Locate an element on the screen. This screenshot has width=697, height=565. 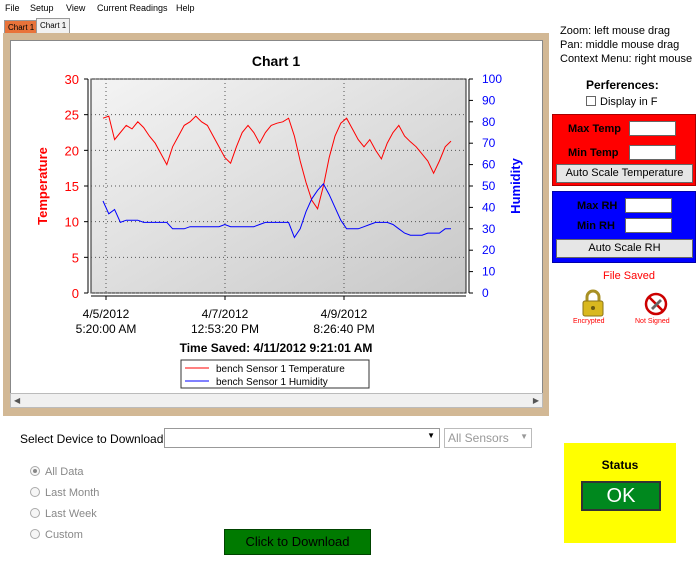
not-signed-icon is located at coordinates (656, 304).